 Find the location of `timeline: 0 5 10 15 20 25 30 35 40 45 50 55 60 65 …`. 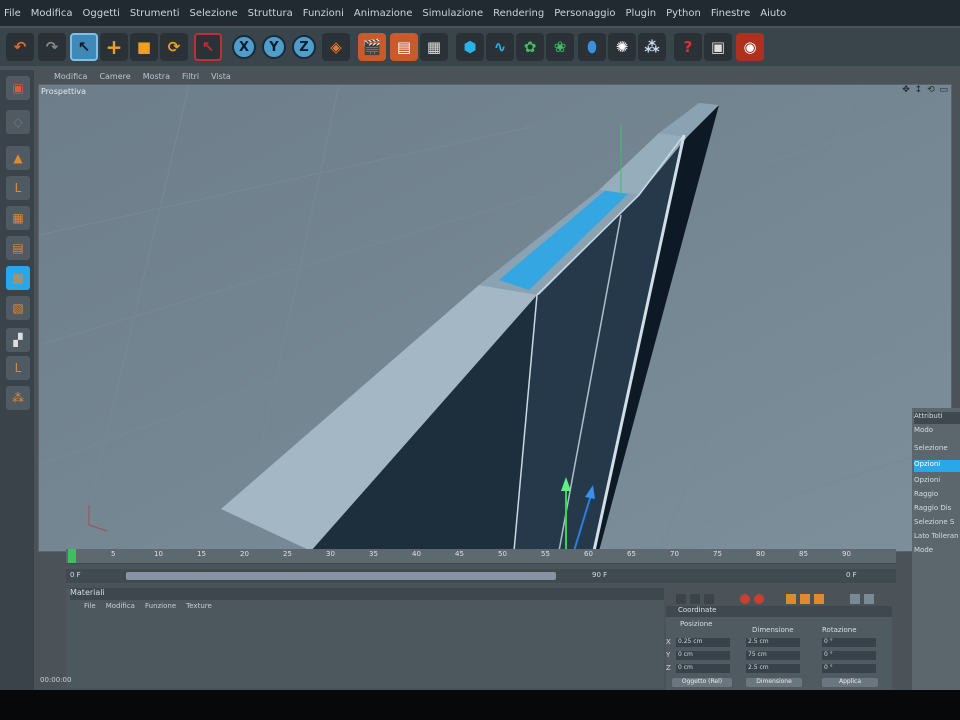

timeline: 0 5 10 15 20 25 30 35 40 45 50 55 60 65 … is located at coordinates (481, 567).